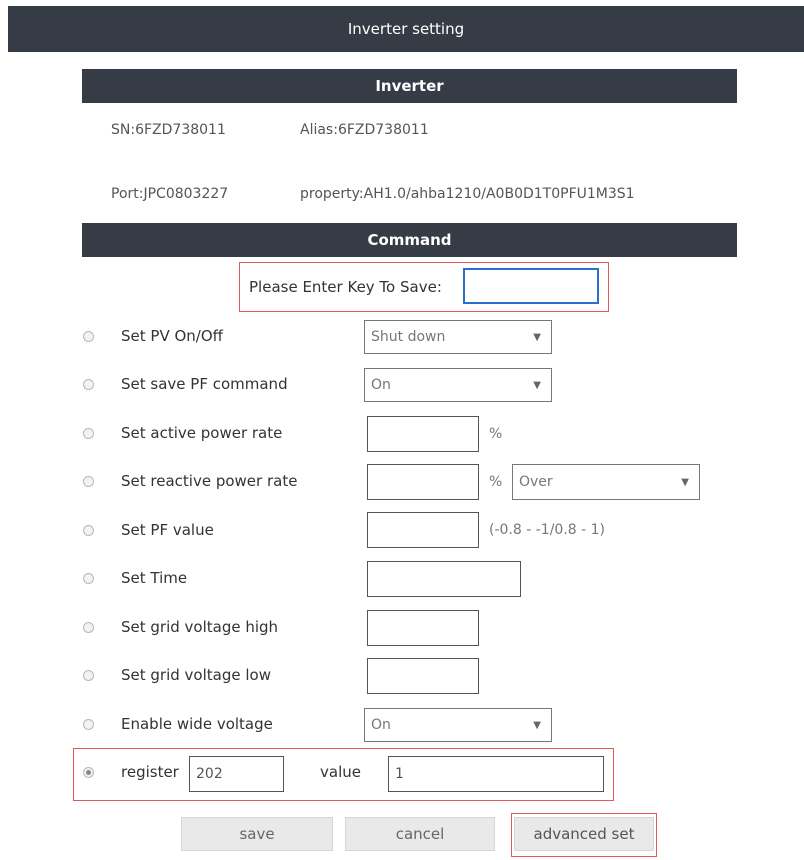 This screenshot has width=804, height=860. I want to click on input-time, so click(444, 579).